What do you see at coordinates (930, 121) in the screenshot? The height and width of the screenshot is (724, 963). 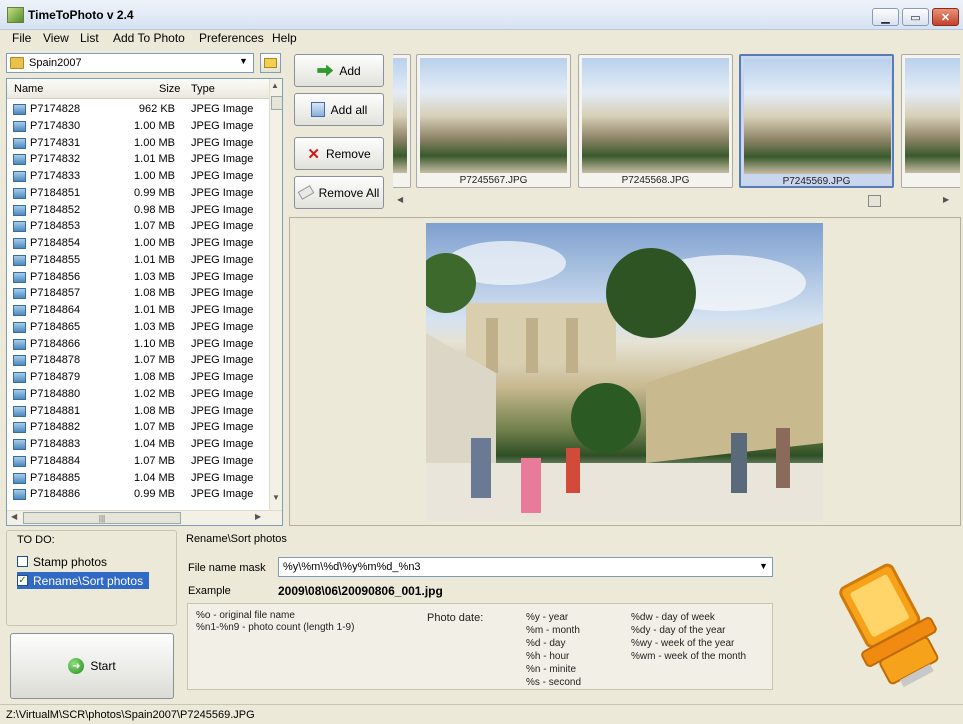 I see `thumbnail: P7` at bounding box center [930, 121].